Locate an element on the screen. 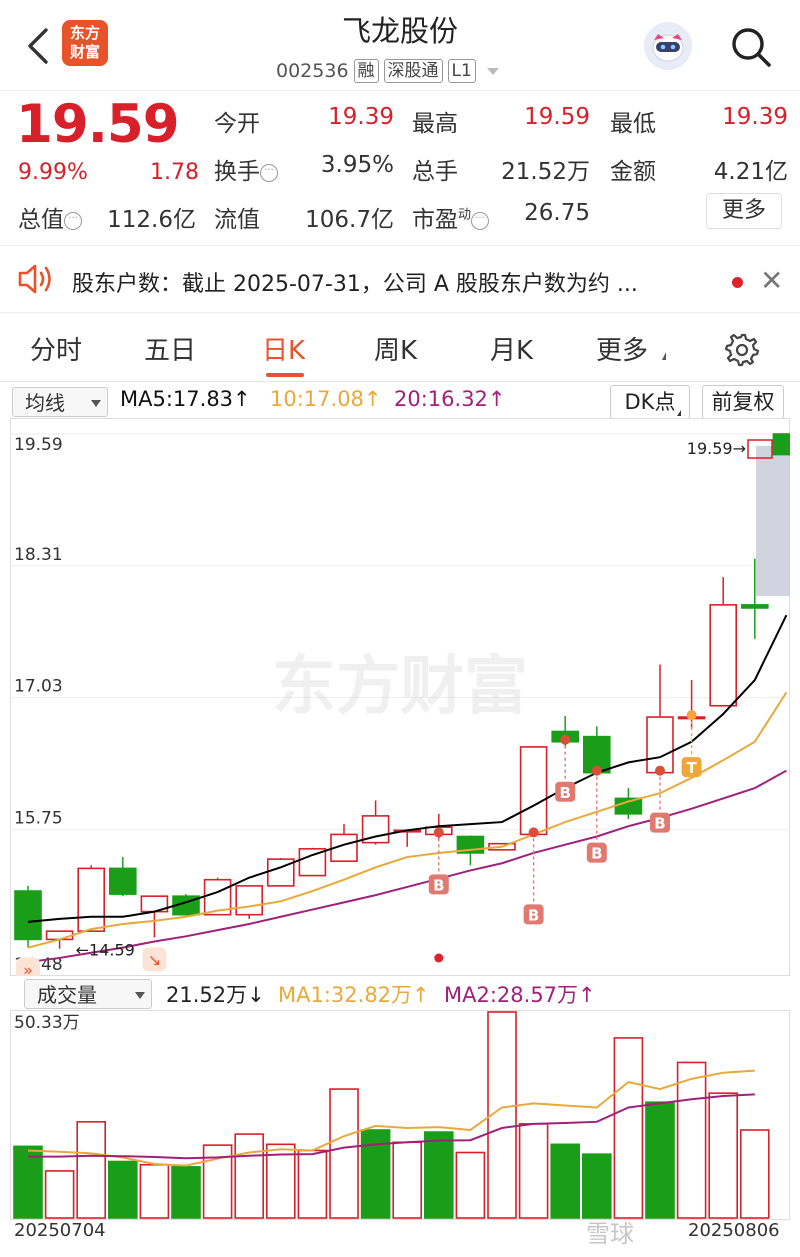 Image resolution: width=800 pixels, height=1257 pixels. tab-weekly-k: 周K is located at coordinates (395, 348).